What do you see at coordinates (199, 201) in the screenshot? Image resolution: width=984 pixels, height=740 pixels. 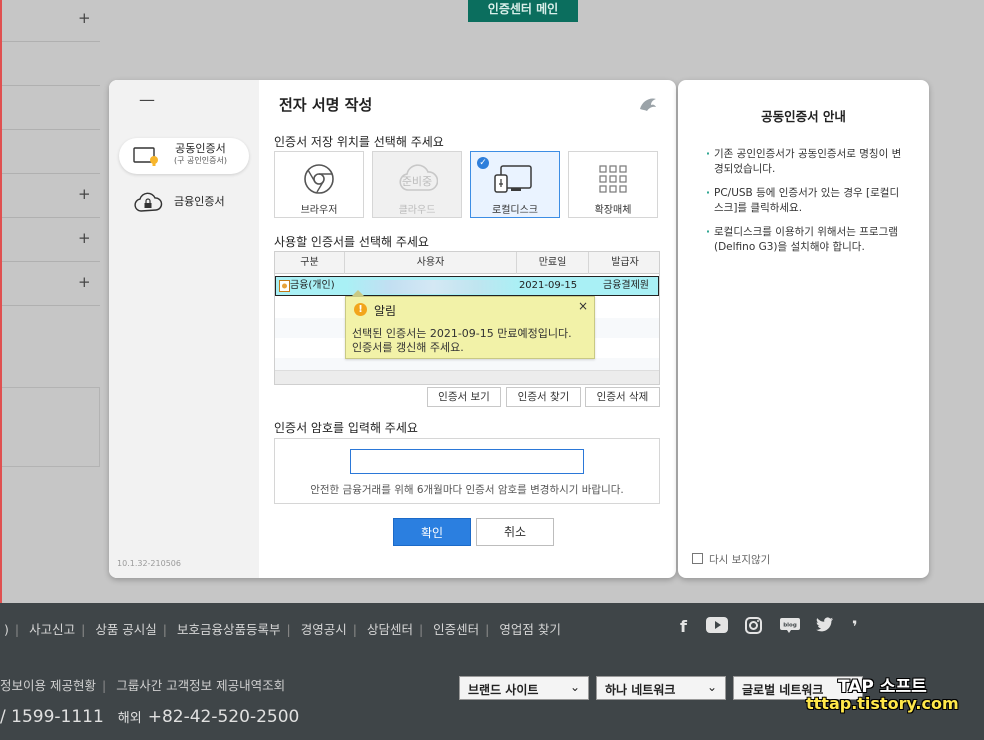 I see `nav-label: 금융인증서` at bounding box center [199, 201].